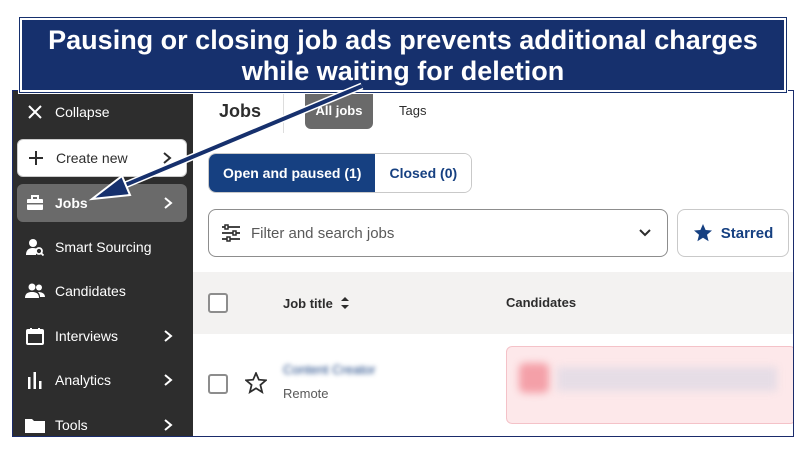  I want to click on select-all-checkbox, so click(218, 303).